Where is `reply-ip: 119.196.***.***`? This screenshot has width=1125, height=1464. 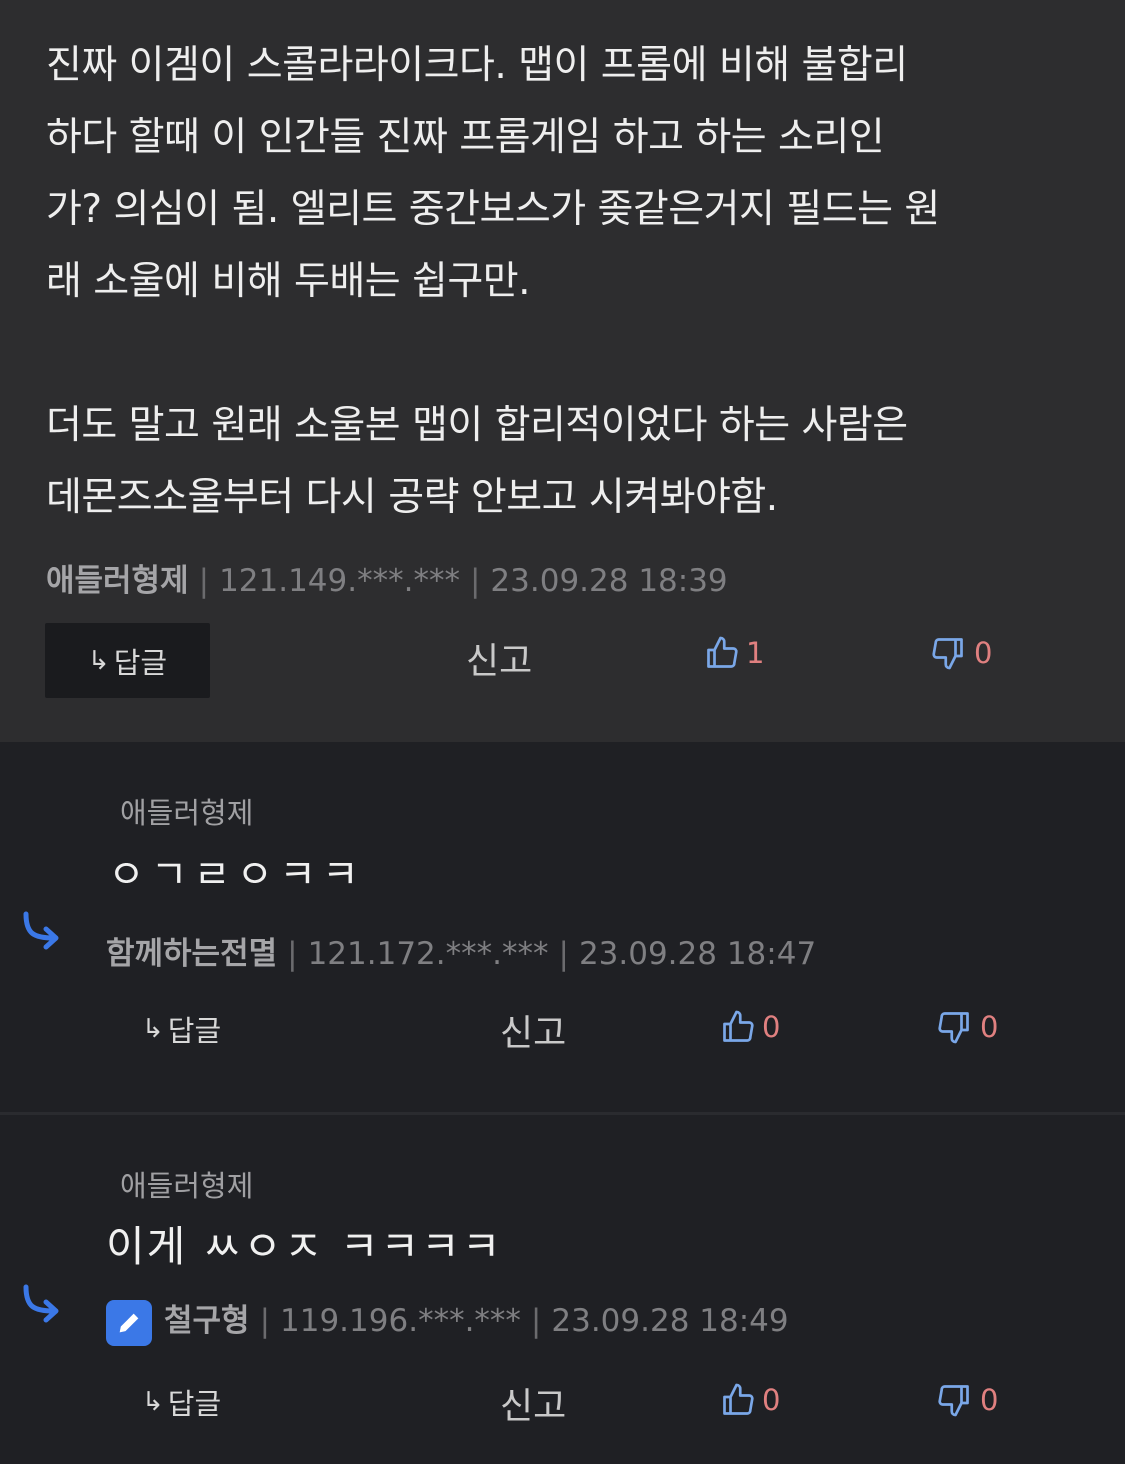 reply-ip: 119.196.***.*** is located at coordinates (400, 1321).